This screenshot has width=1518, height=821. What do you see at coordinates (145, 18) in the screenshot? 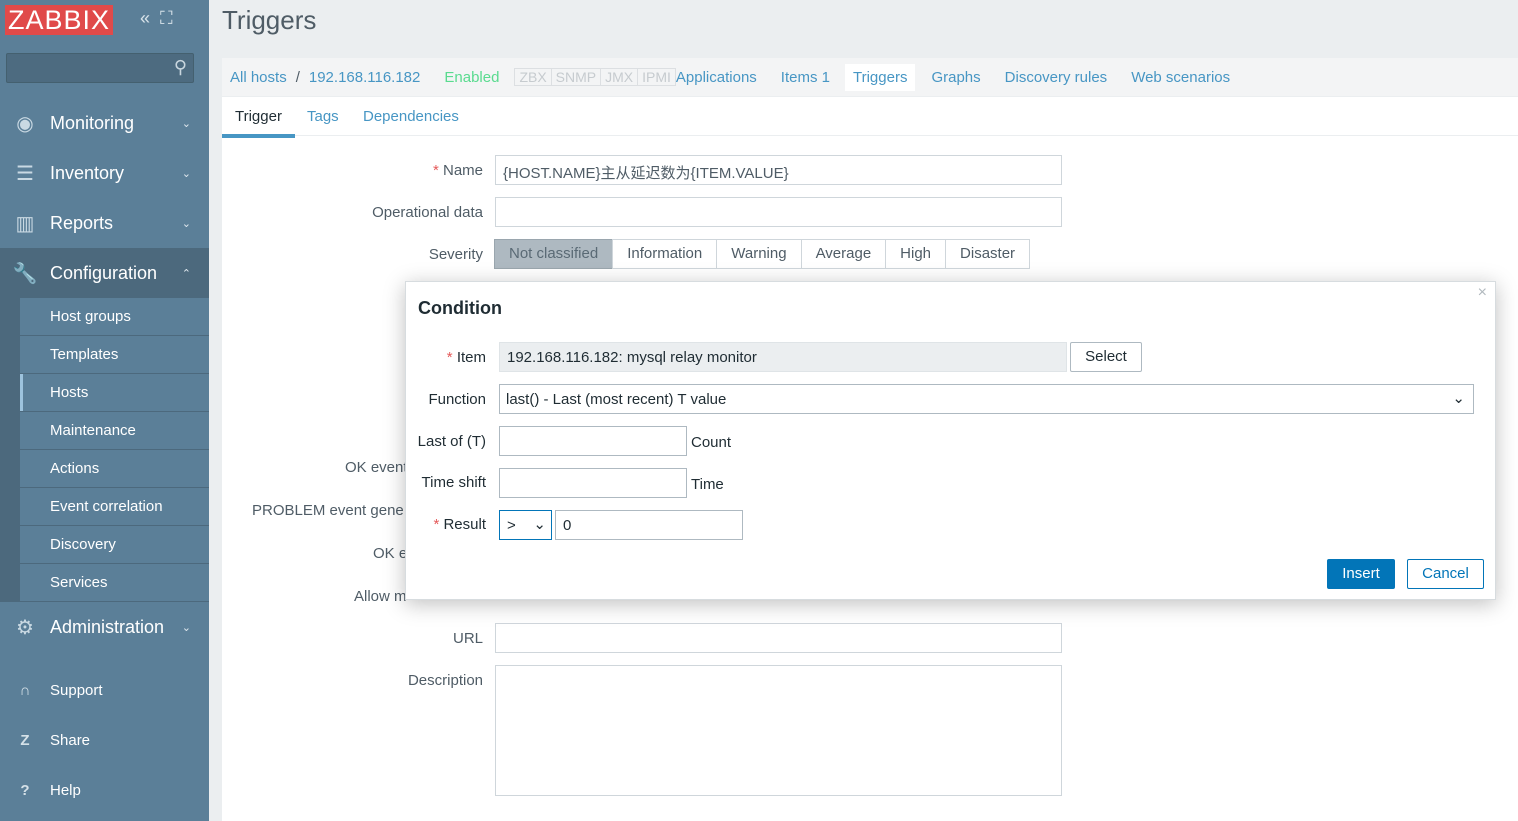
I see `collapse-sidebar-icon: «` at bounding box center [145, 18].